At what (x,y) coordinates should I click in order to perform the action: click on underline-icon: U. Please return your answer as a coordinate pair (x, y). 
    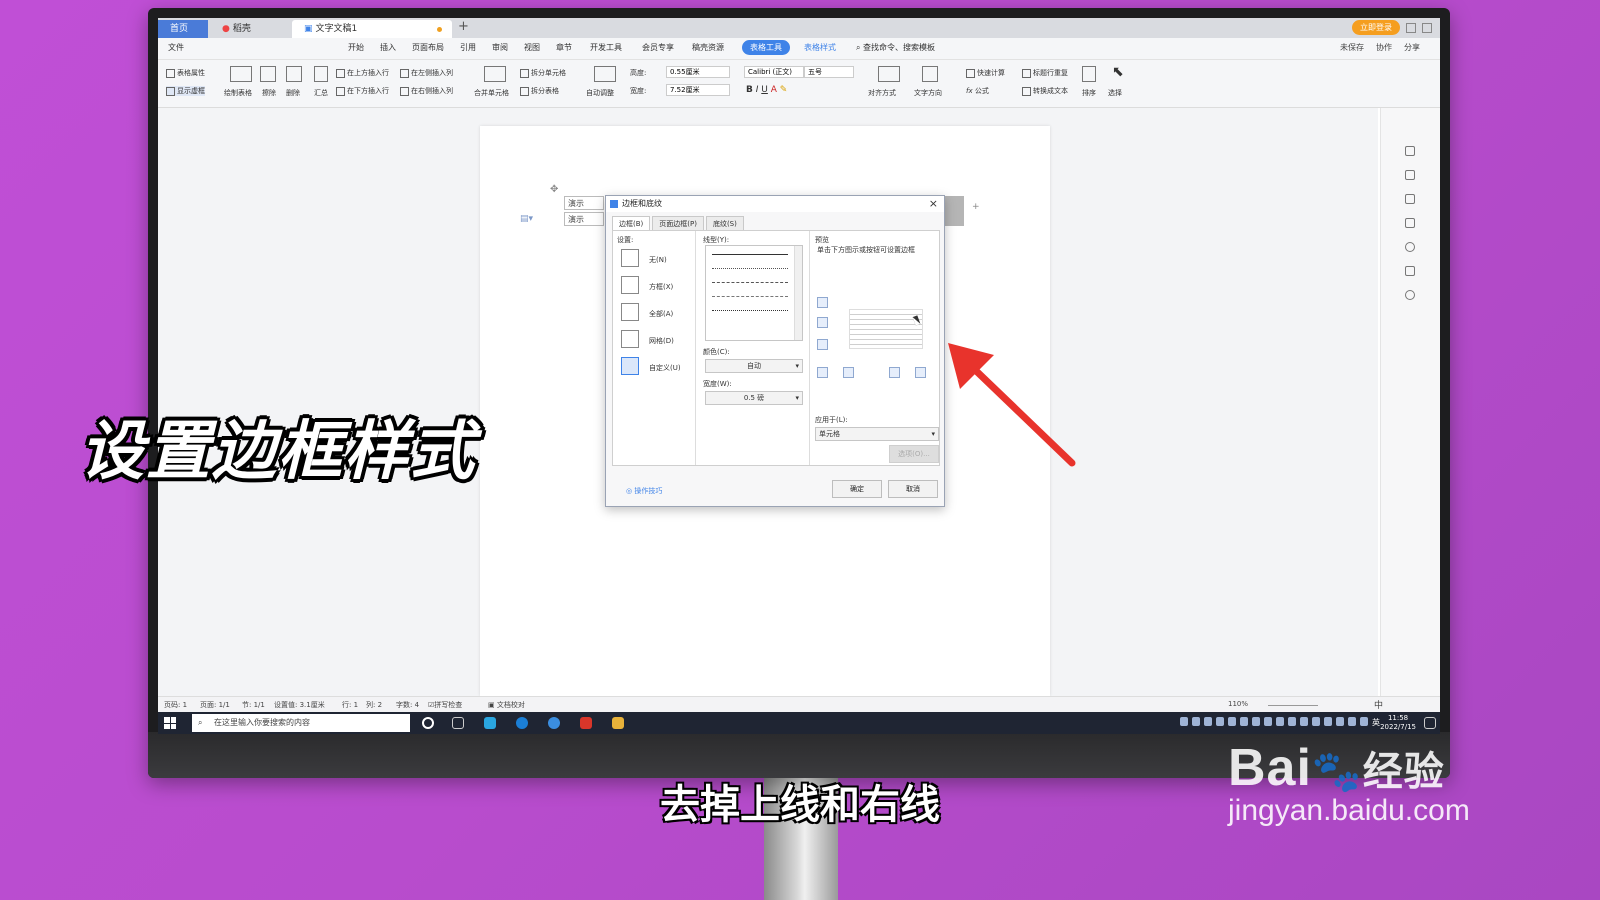
    Looking at the image, I should click on (764, 90).